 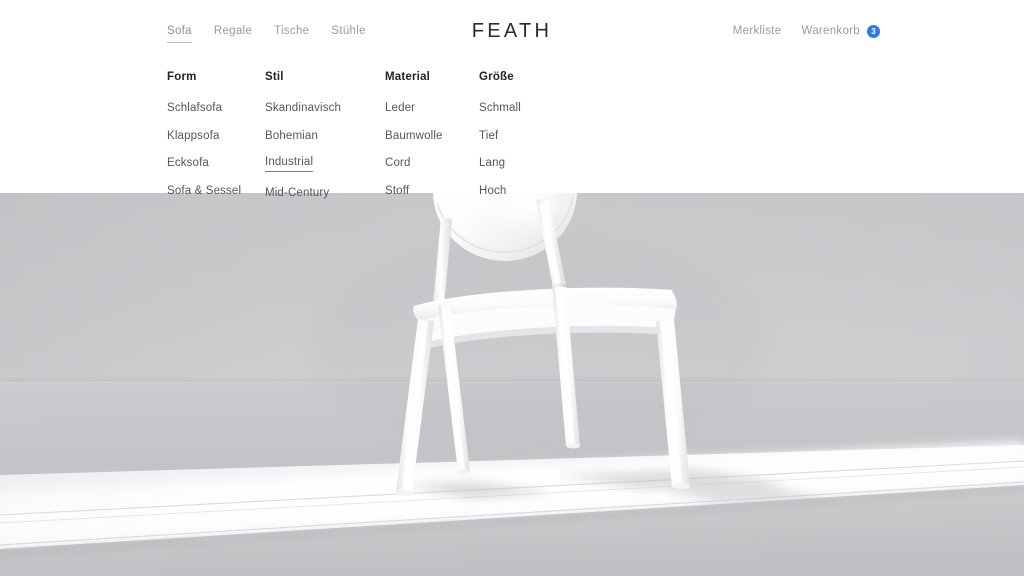 What do you see at coordinates (291, 136) in the screenshot?
I see `menu-item-bohemian: Bohemian` at bounding box center [291, 136].